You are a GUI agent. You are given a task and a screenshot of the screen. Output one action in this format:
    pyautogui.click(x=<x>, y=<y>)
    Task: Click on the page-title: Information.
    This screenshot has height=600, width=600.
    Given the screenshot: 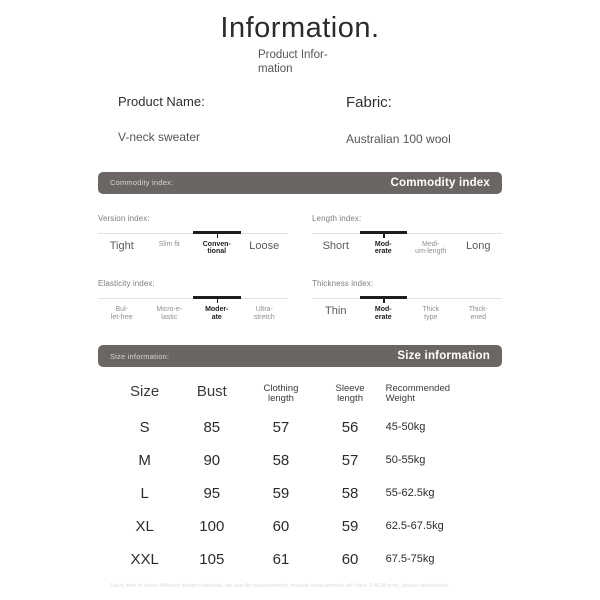 What is the action you would take?
    pyautogui.click(x=300, y=28)
    